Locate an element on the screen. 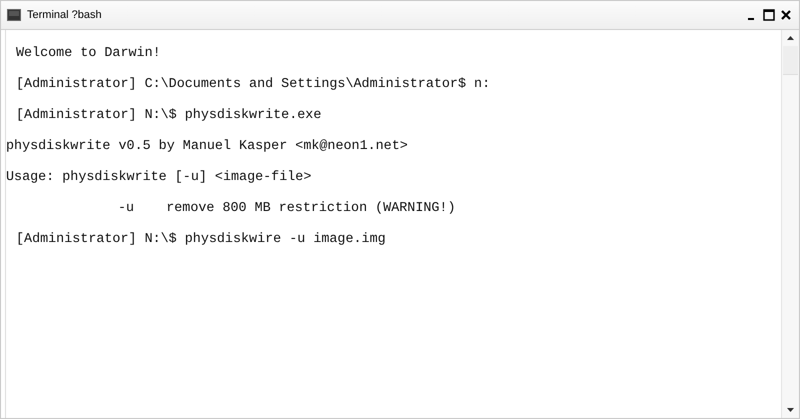  command-line: [Administrator] C:\Documents and Settings\Administrator$ n: is located at coordinates (253, 85).